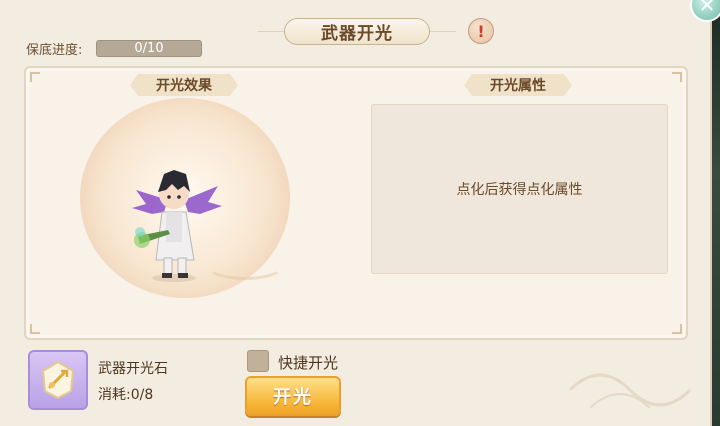 This screenshot has width=720, height=426. Describe the element at coordinates (293, 396) in the screenshot. I see `enlighten-button: 开光` at that location.